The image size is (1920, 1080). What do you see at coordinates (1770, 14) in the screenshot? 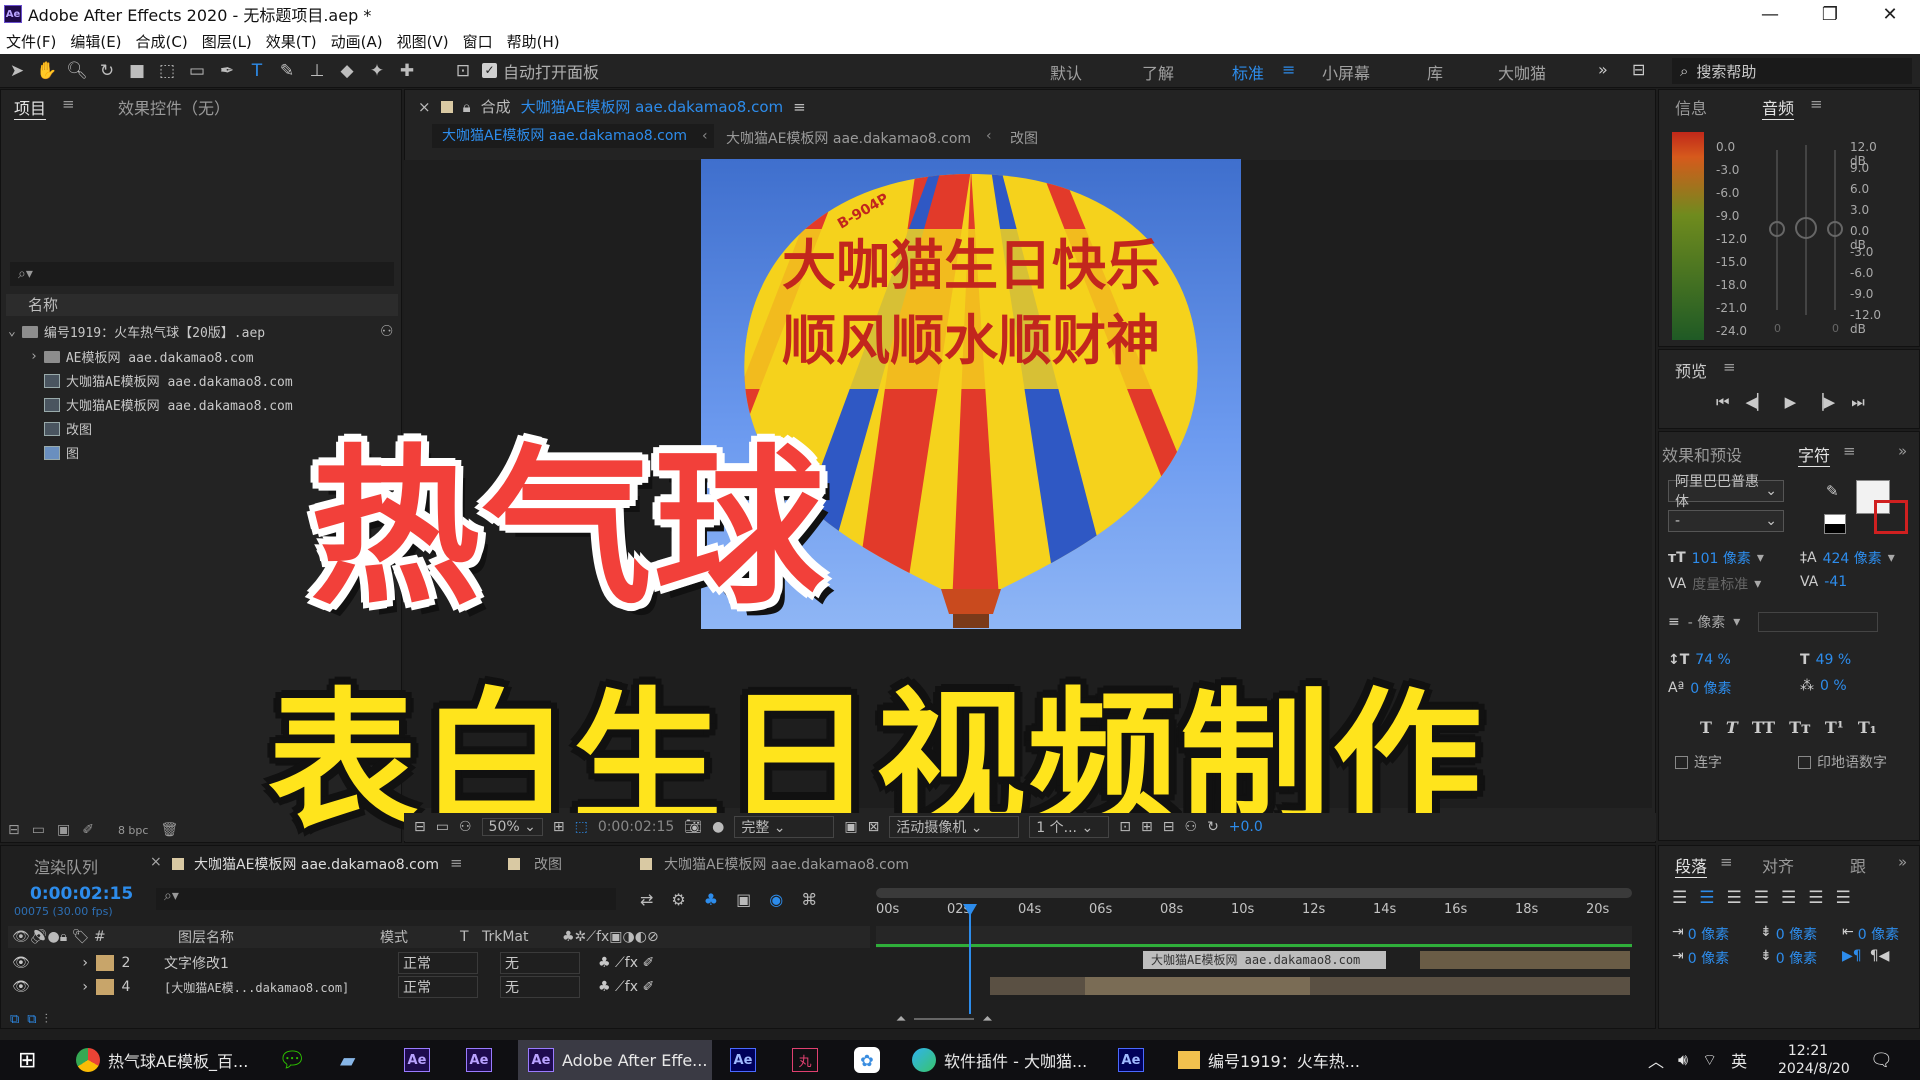
I see `minimize-button: —` at bounding box center [1770, 14].